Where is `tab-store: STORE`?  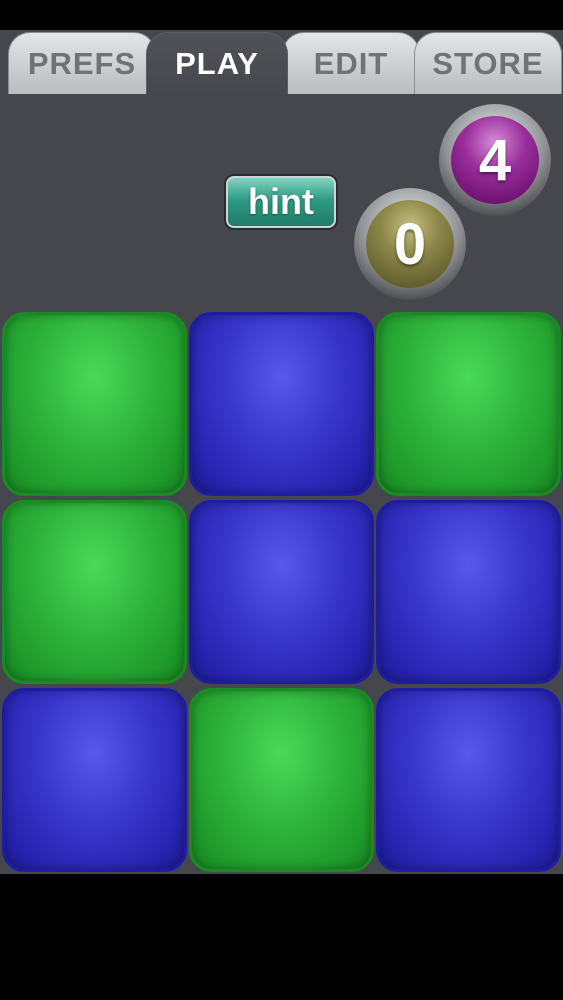
tab-store: STORE is located at coordinates (488, 63).